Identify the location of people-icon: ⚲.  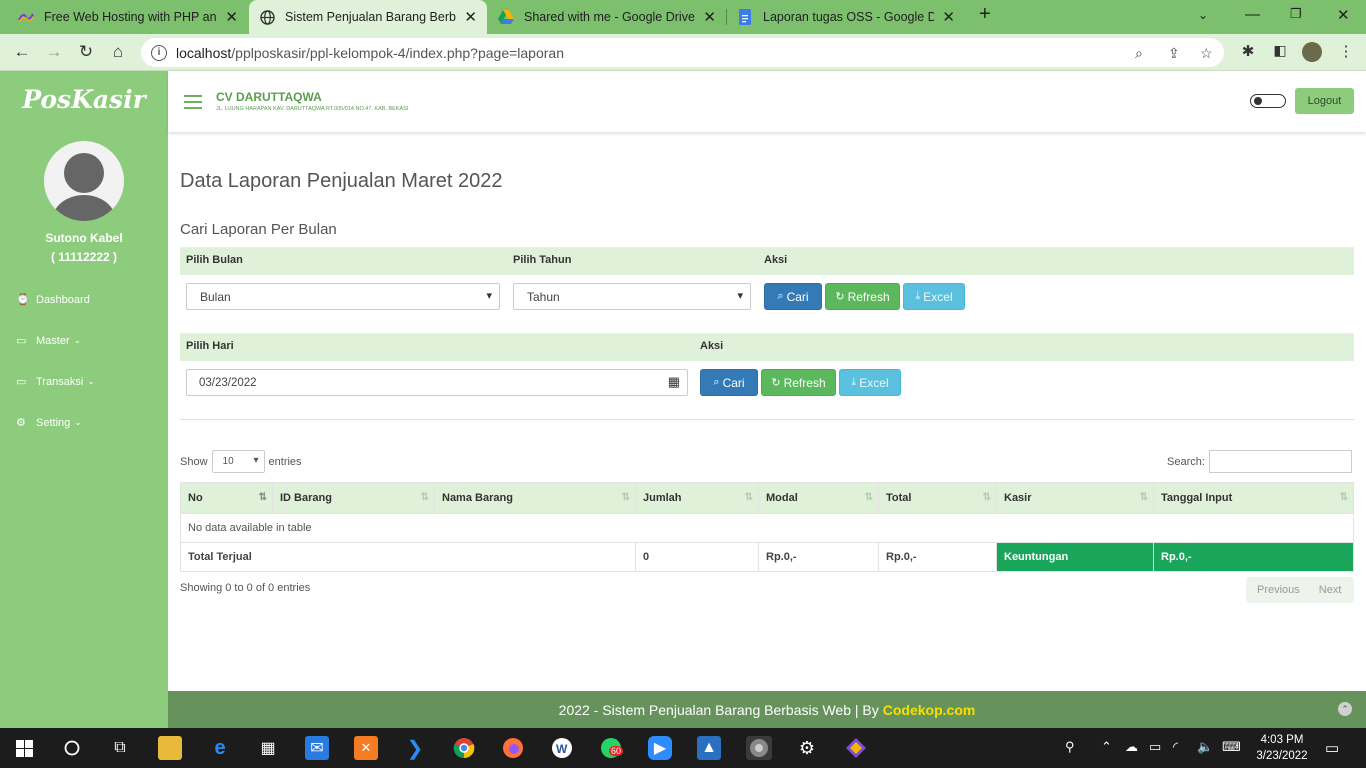
(1070, 747).